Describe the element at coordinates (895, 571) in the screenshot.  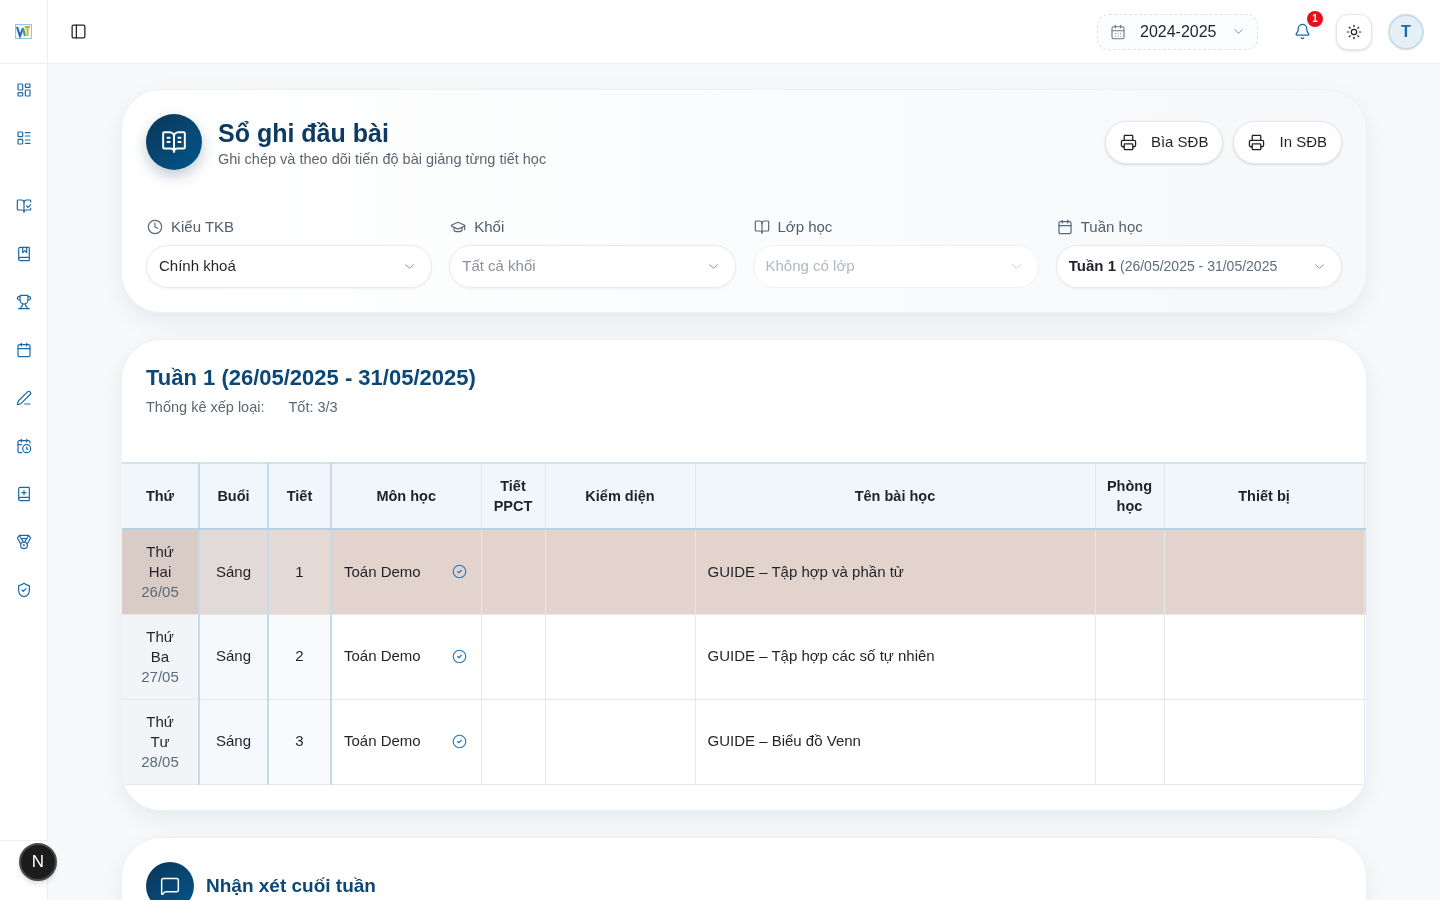
I see `table-cell: GUIDE – Tập hợp và phần tử` at that location.